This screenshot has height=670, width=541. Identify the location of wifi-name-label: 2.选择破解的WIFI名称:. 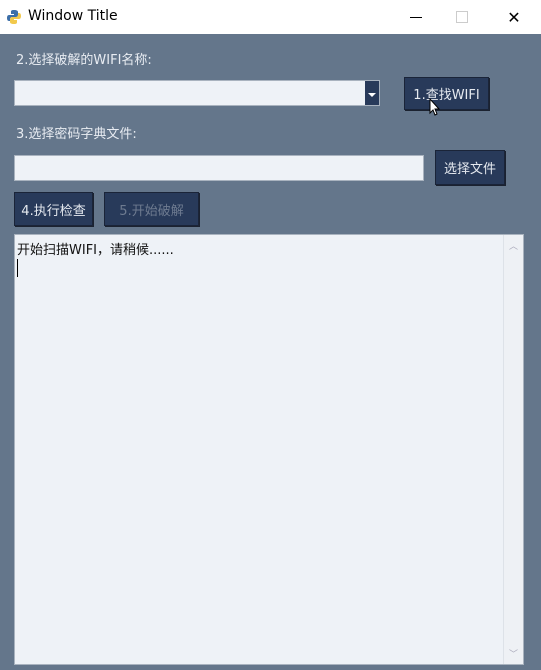
(84, 60).